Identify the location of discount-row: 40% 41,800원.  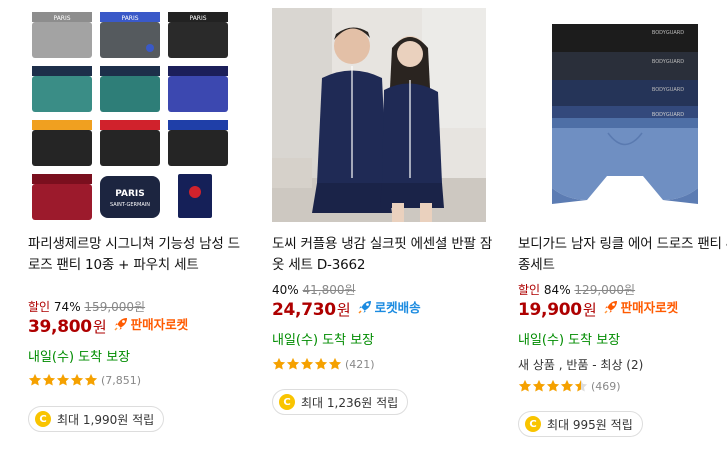
(314, 289).